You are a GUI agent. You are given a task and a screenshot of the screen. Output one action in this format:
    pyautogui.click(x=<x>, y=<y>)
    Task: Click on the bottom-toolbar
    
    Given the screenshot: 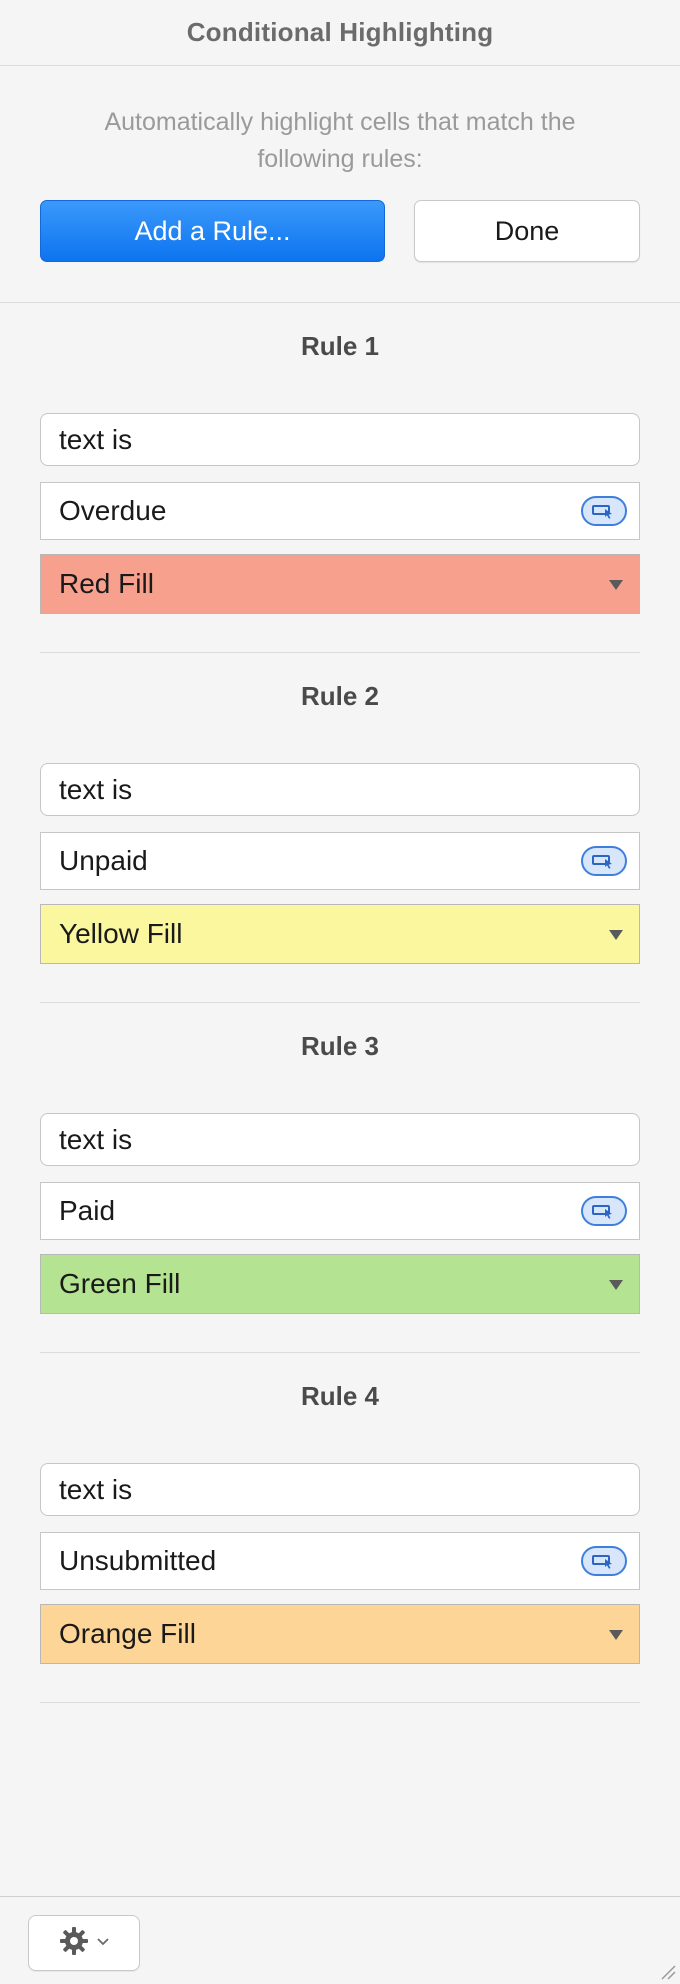 What is the action you would take?
    pyautogui.click(x=340, y=1940)
    